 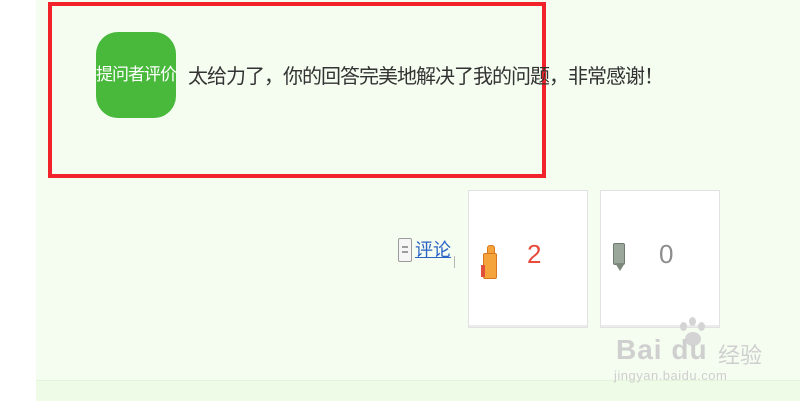 What do you see at coordinates (433, 249) in the screenshot?
I see `comment-link: 评论` at bounding box center [433, 249].